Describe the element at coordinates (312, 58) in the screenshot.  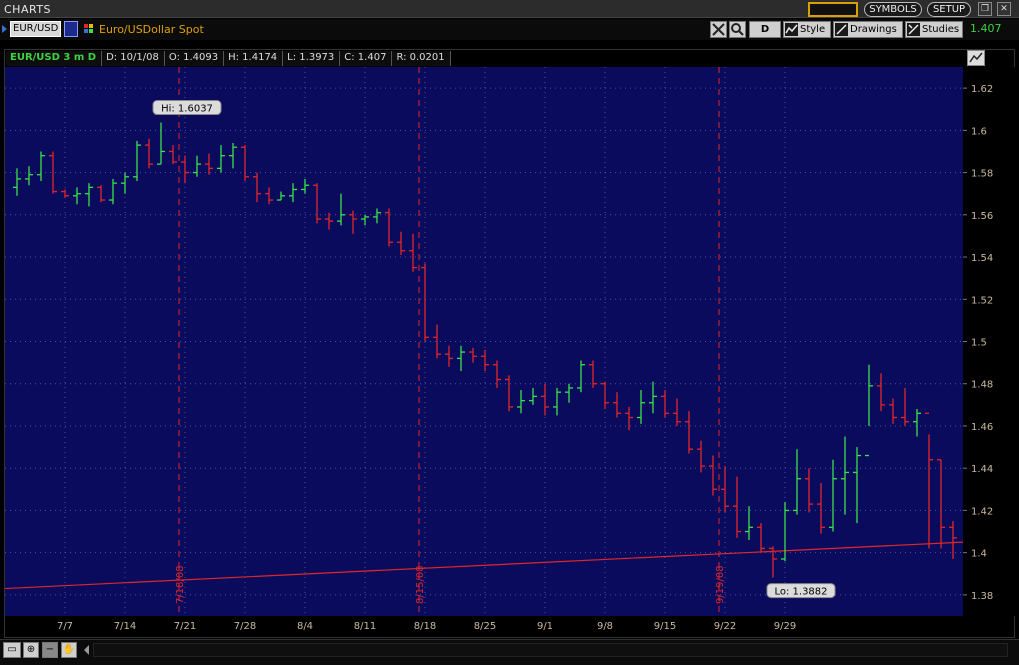
I see `bar-low: L: 1.3973` at that location.